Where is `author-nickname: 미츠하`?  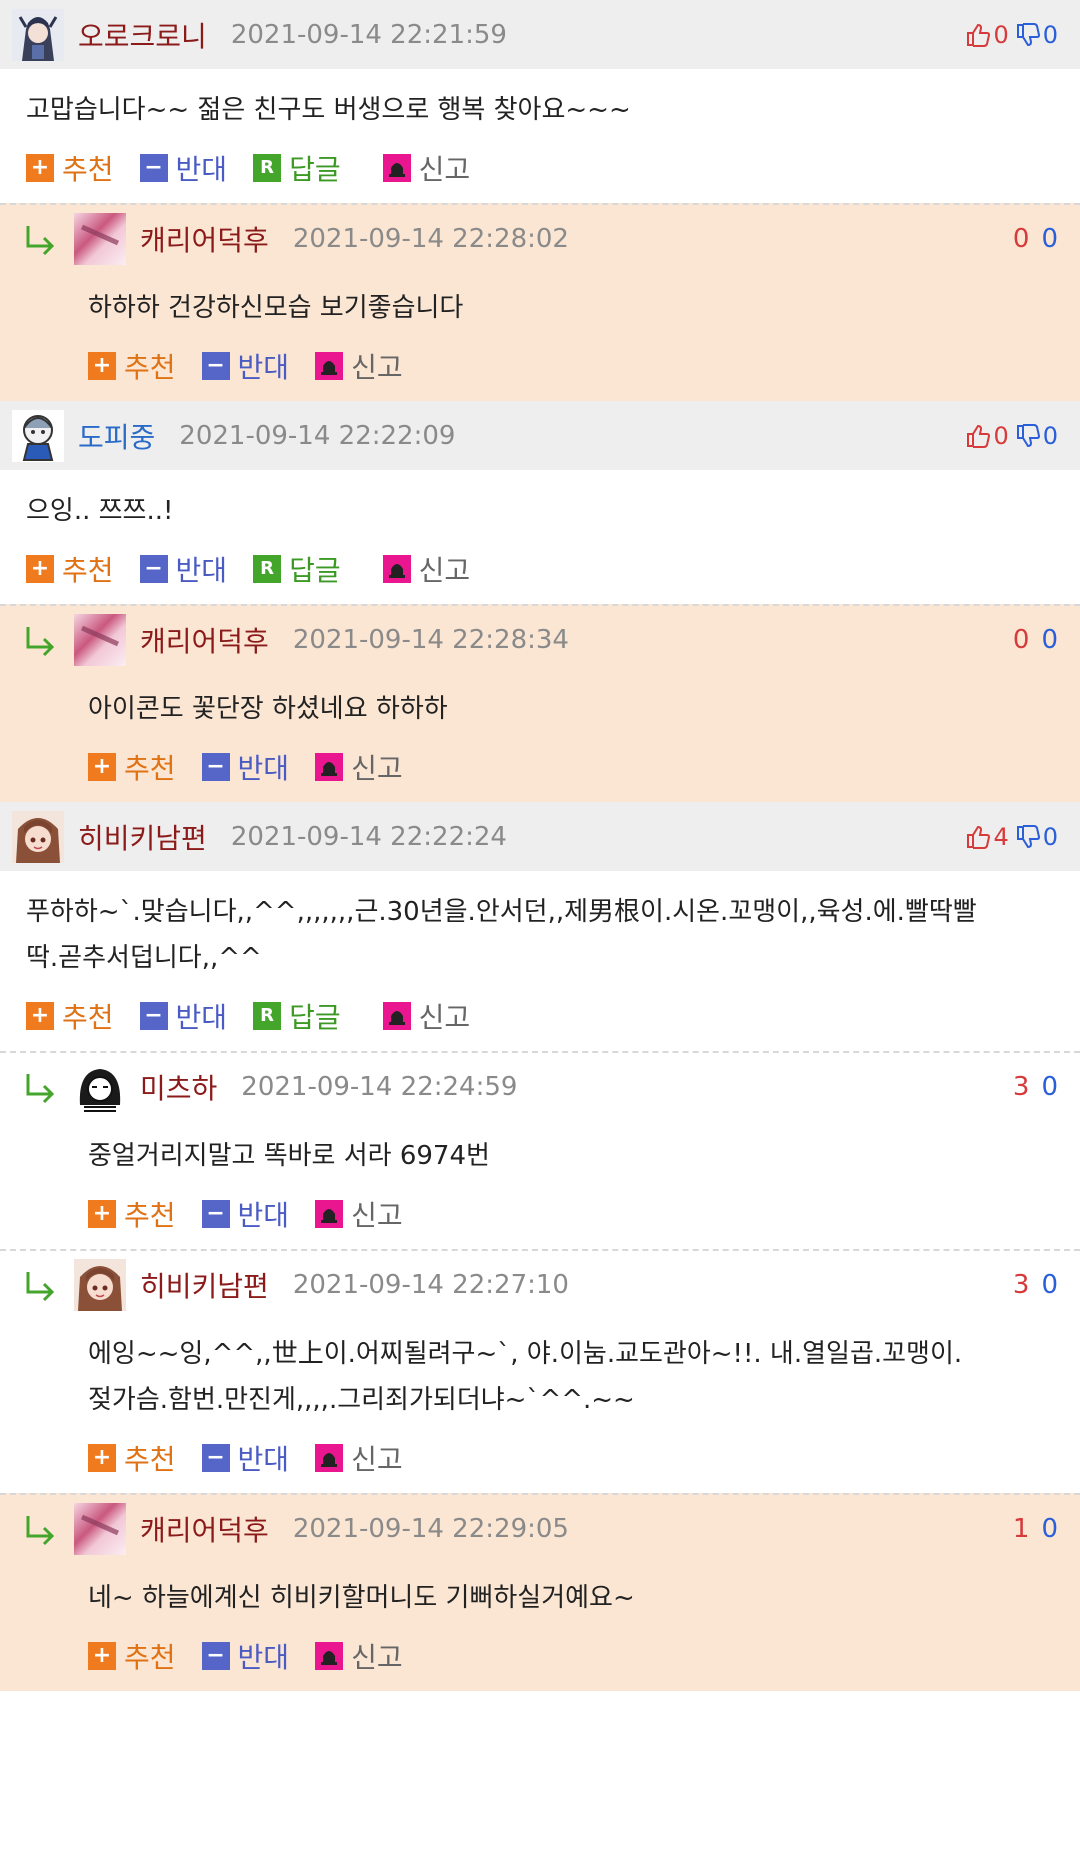
author-nickname: 미츠하 is located at coordinates (178, 1087).